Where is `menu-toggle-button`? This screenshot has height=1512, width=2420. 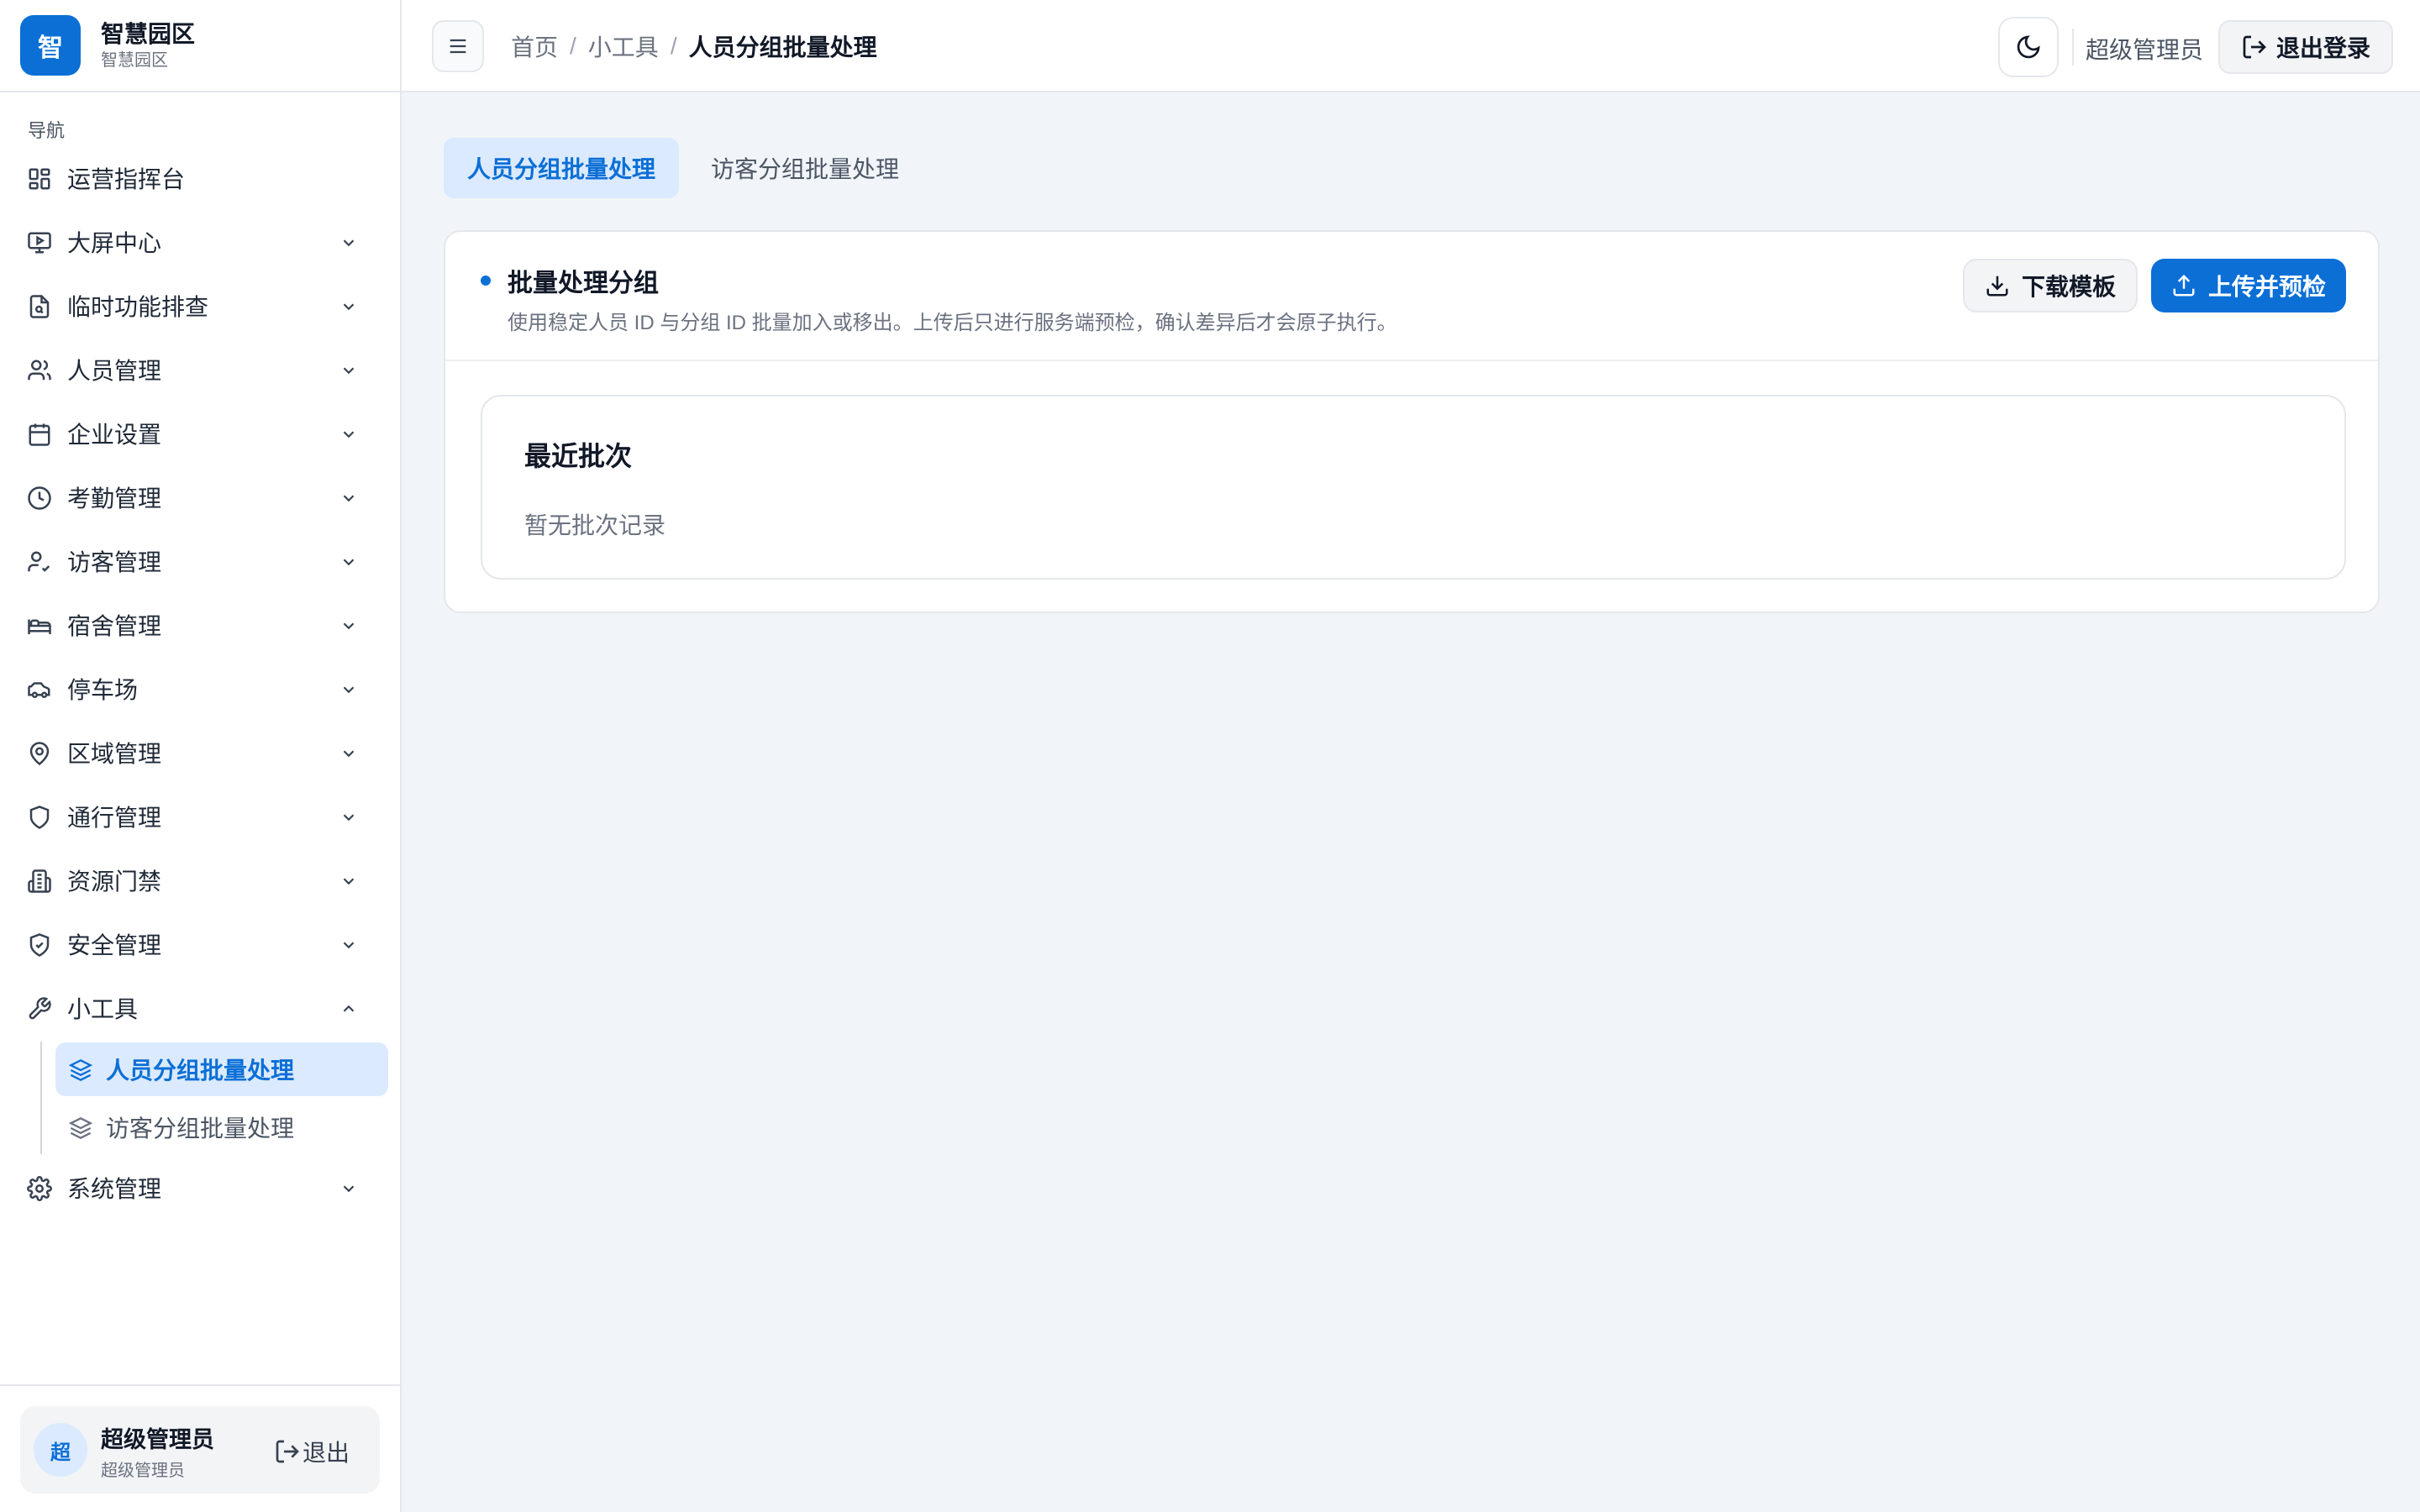
menu-toggle-button is located at coordinates (458, 46).